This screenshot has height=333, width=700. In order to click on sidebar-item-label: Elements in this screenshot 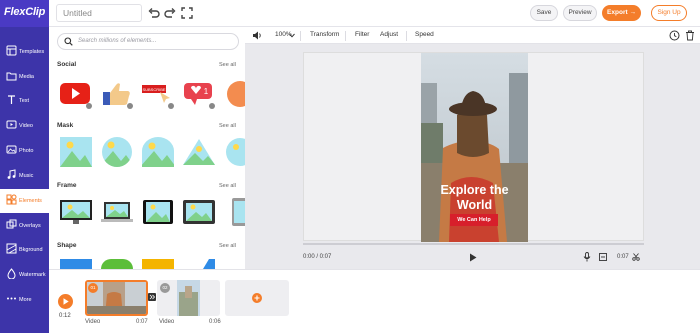, I will do `click(30, 201)`.